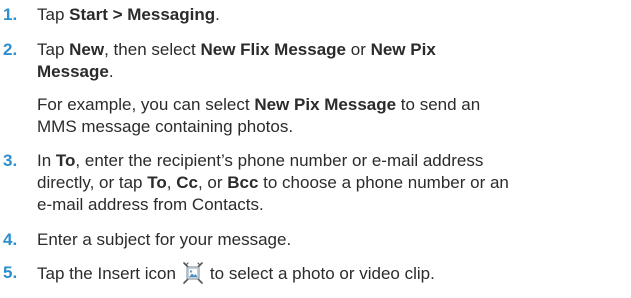  What do you see at coordinates (10, 14) in the screenshot?
I see `step-number: 1.` at bounding box center [10, 14].